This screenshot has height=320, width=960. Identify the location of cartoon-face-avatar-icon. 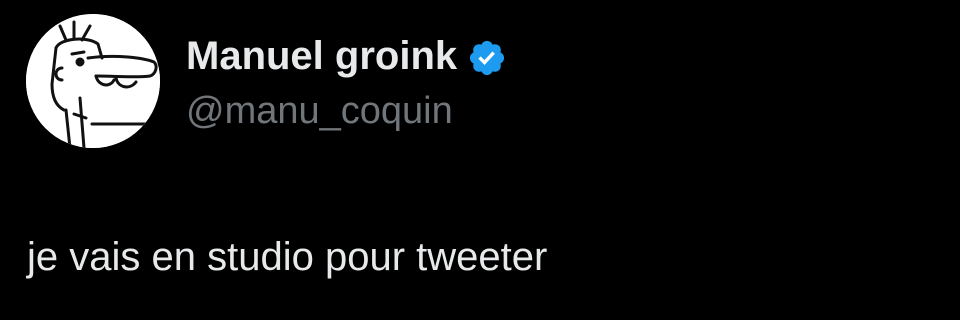
(93, 81).